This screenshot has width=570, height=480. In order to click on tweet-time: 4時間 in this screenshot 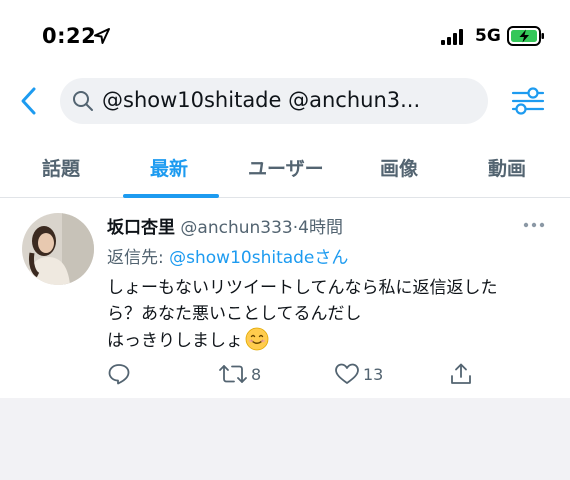, I will do `click(320, 228)`.